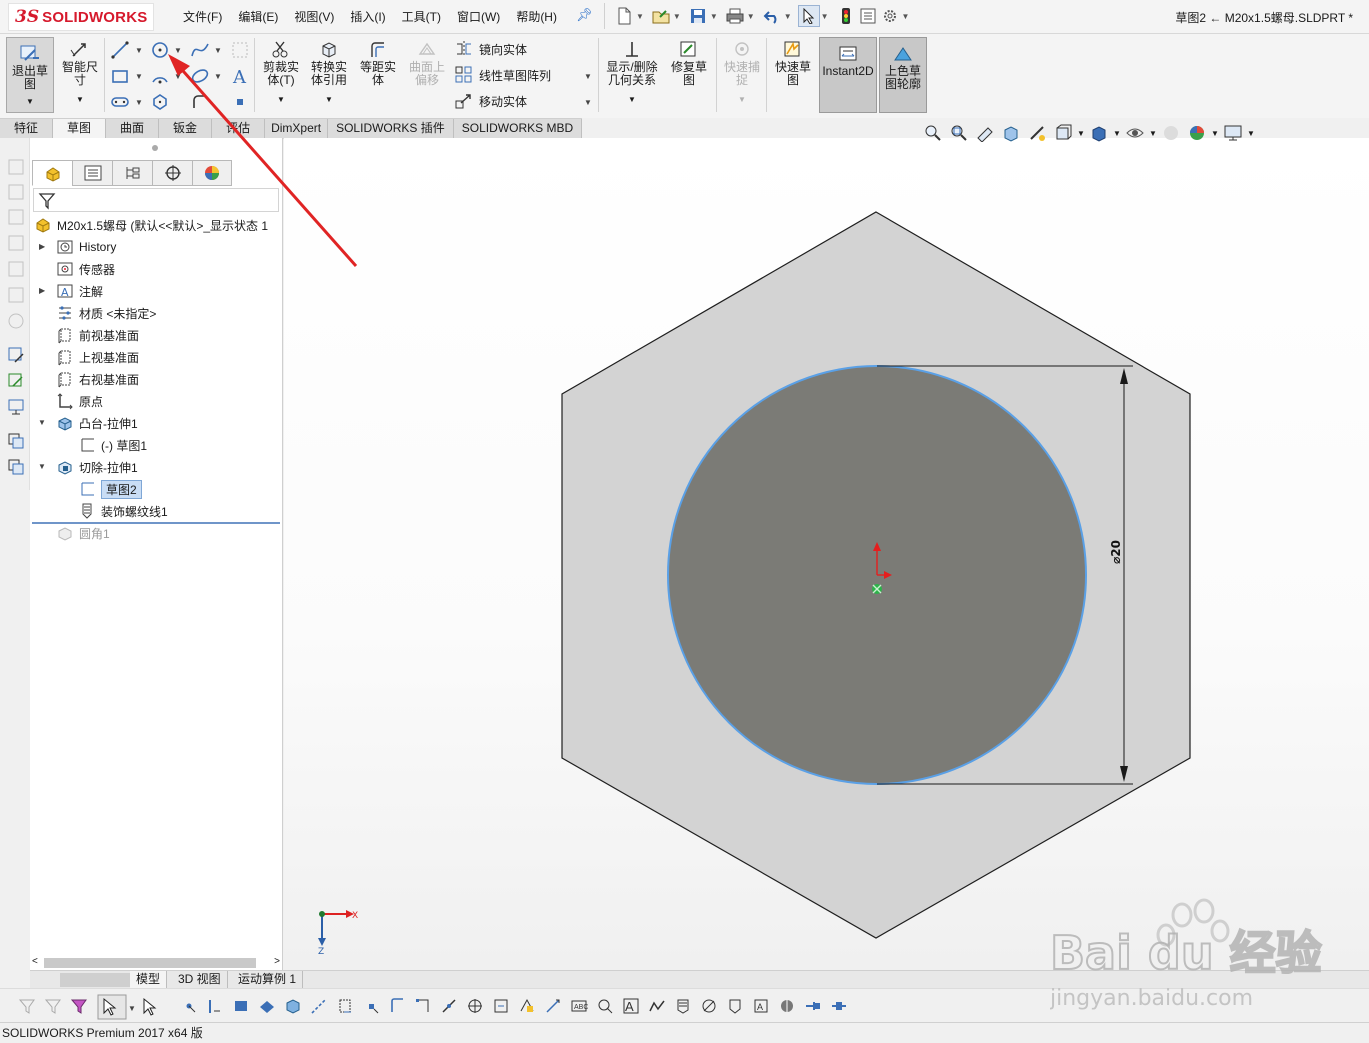 The height and width of the screenshot is (1043, 1369). Describe the element at coordinates (319, 1006) in the screenshot. I see `filter-axes-icon` at that location.